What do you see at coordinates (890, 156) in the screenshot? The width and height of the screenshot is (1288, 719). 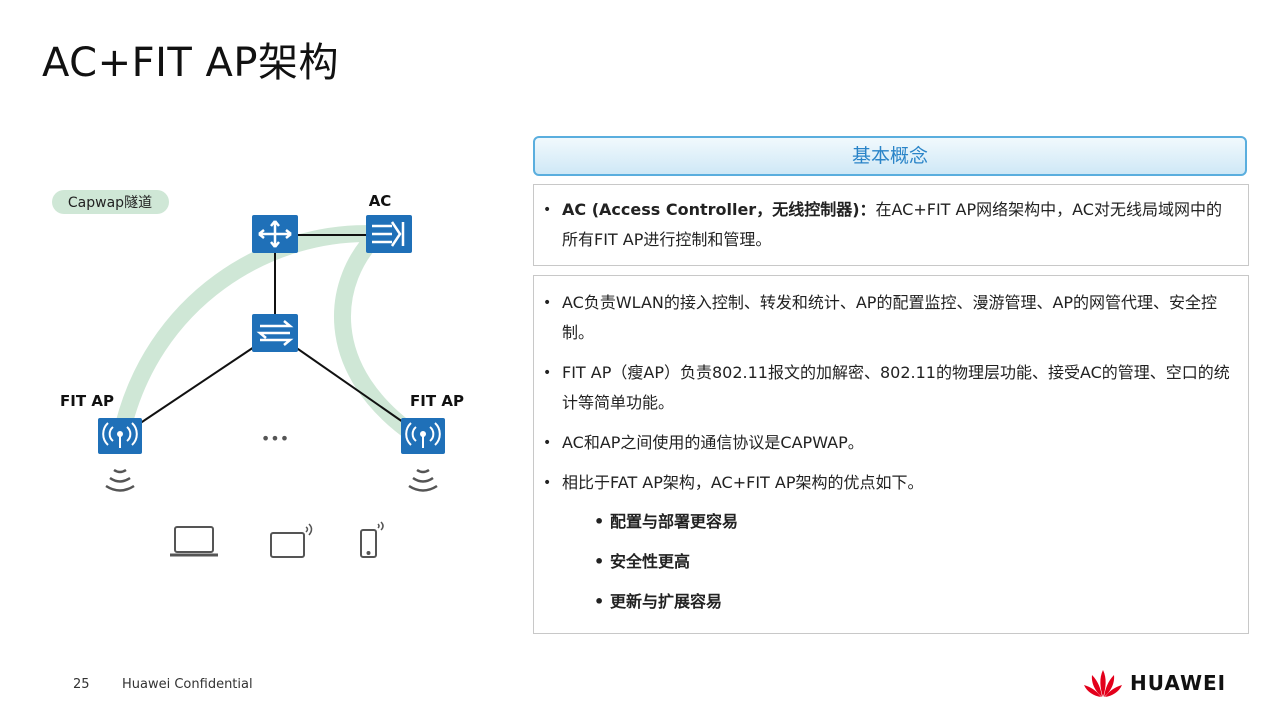 I see `concept-header: 基本概念` at bounding box center [890, 156].